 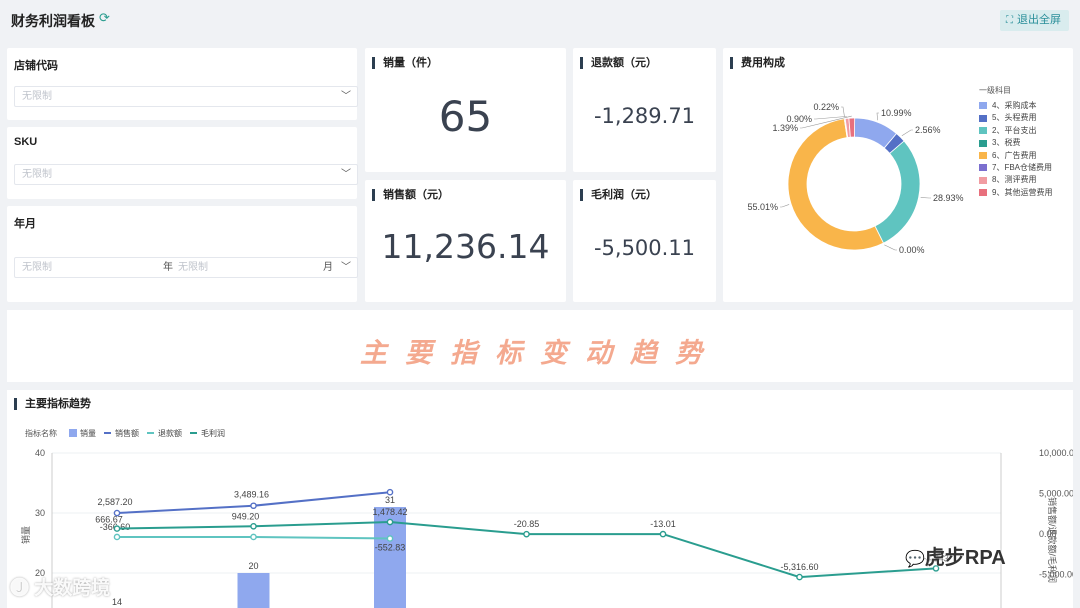 What do you see at coordinates (1014, 118) in the screenshot?
I see `legend-label: 5、头程费用` at bounding box center [1014, 118].